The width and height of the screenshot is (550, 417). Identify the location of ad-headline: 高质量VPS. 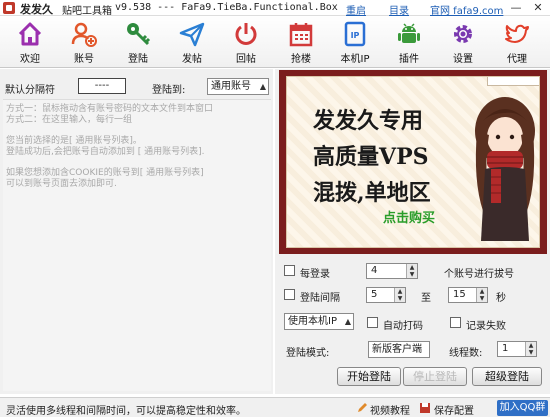
(371, 157).